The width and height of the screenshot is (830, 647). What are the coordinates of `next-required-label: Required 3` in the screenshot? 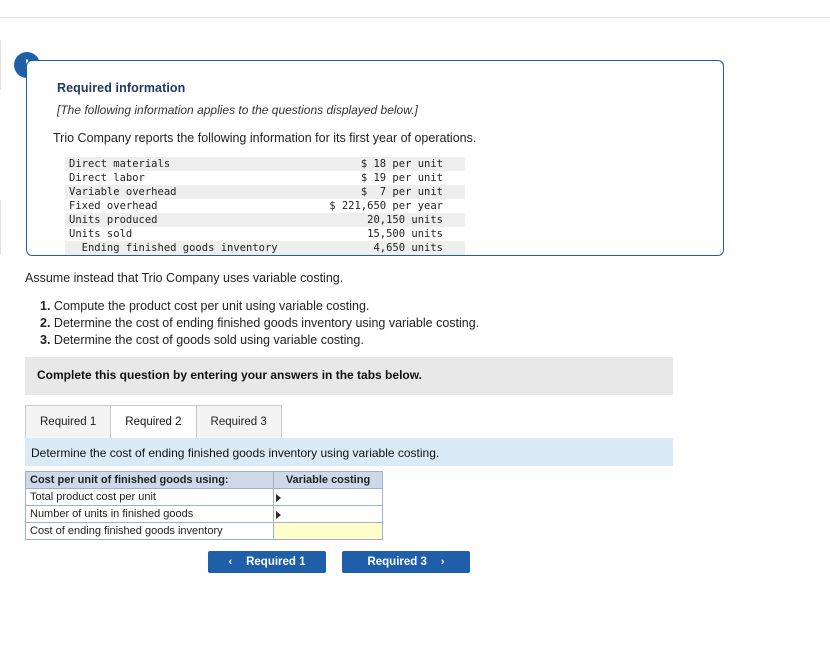 It's located at (397, 562).